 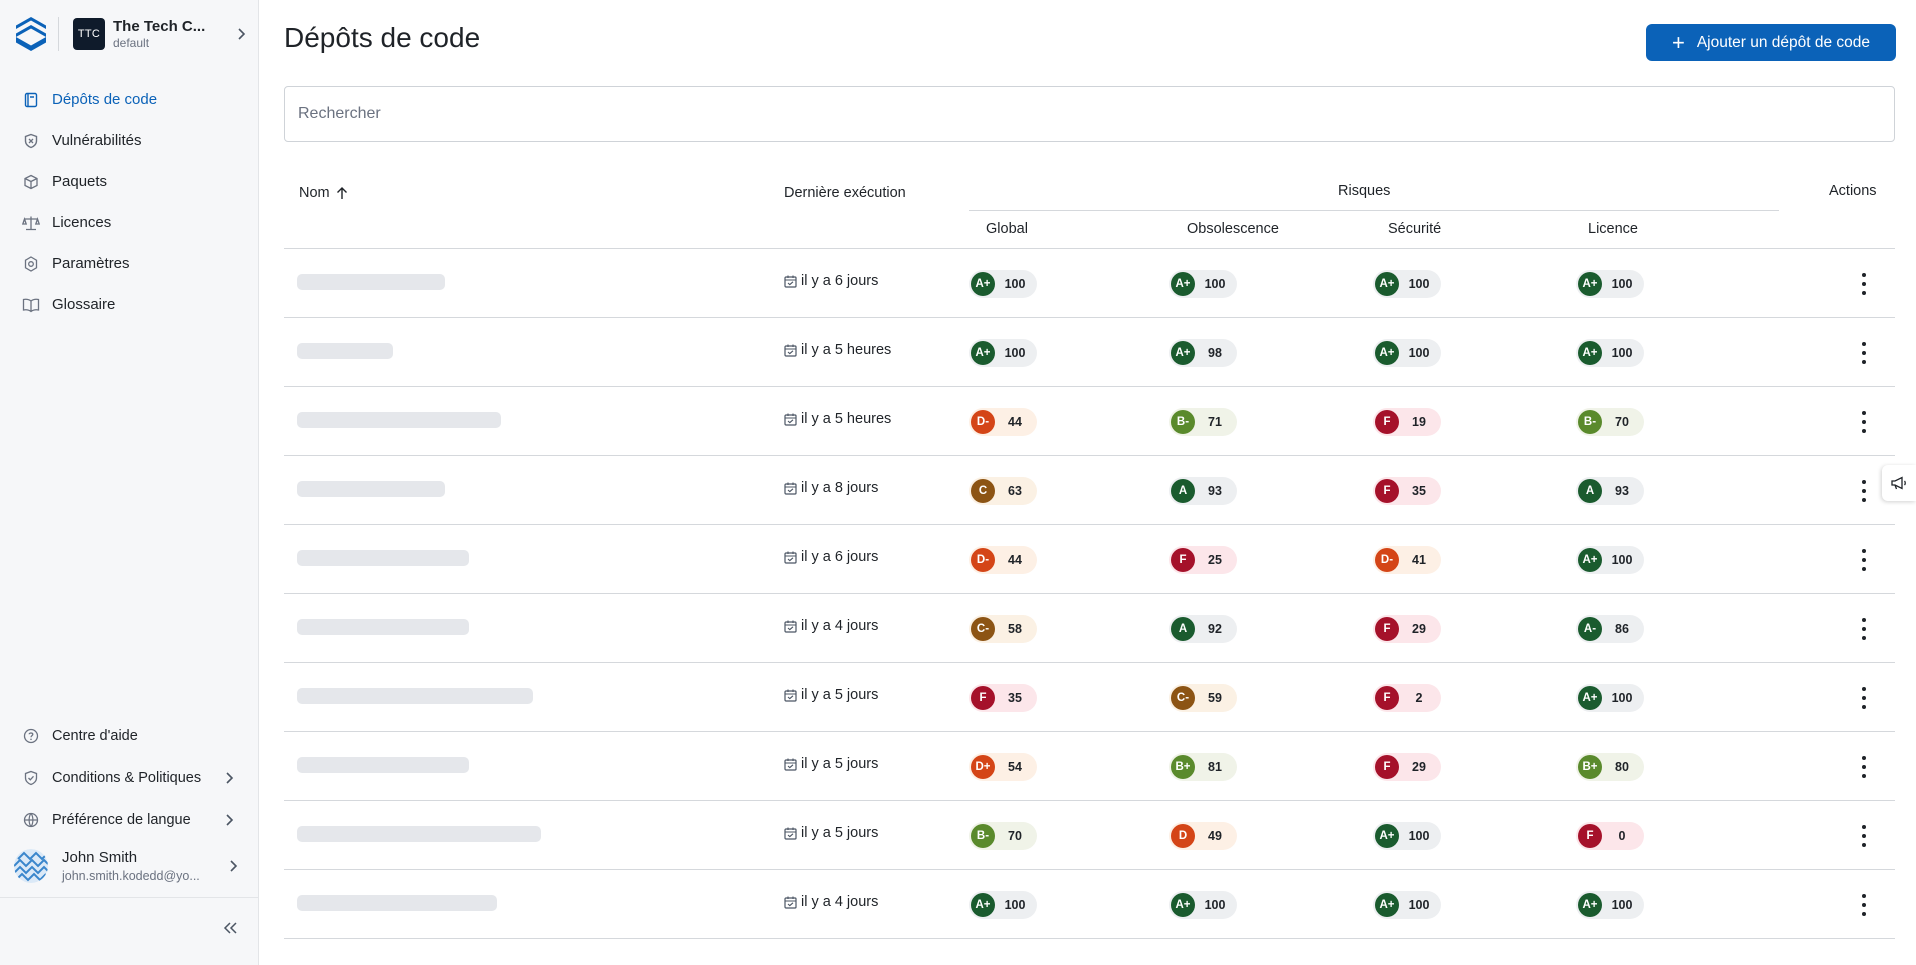 What do you see at coordinates (840, 488) in the screenshot?
I see `last-run-text: il y a 8 jours` at bounding box center [840, 488].